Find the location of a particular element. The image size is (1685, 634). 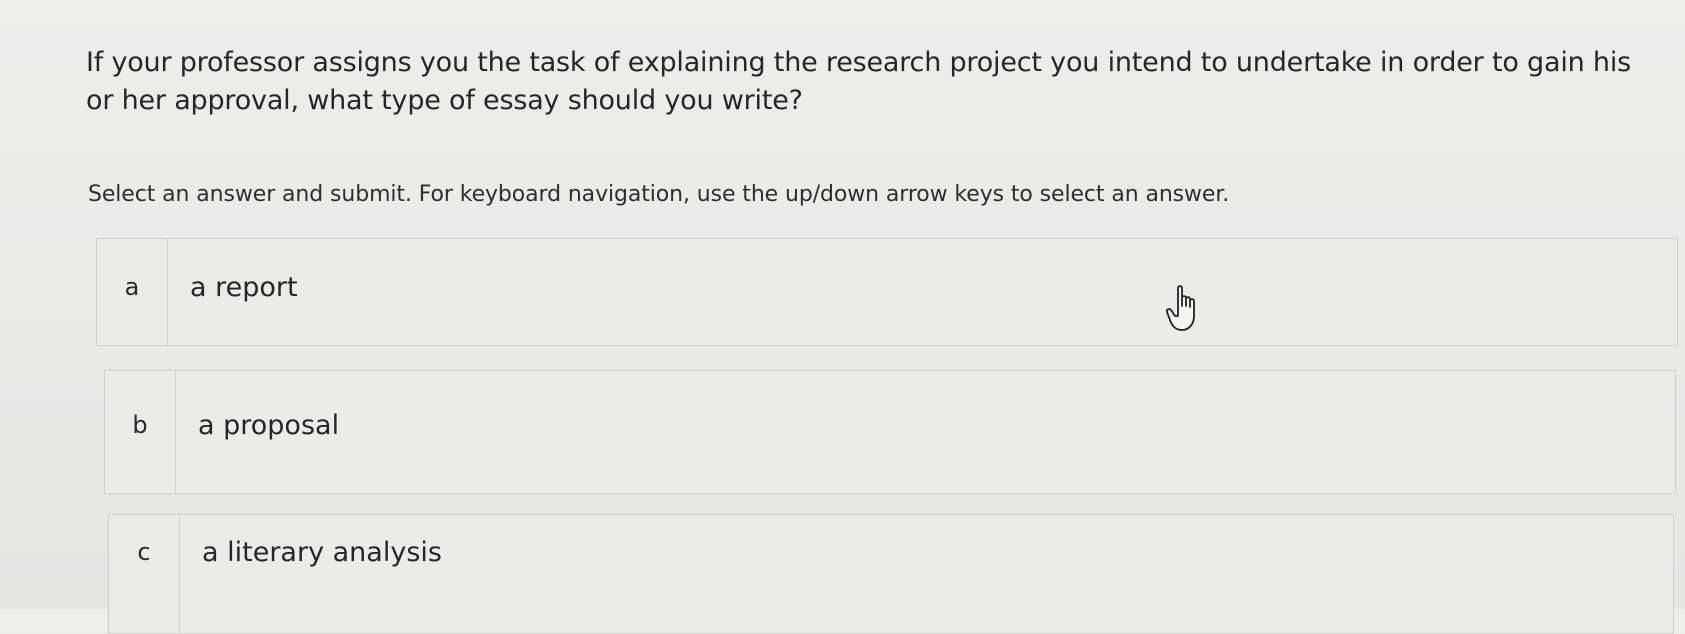

hand-pointer-icon is located at coordinates (1180, 308).